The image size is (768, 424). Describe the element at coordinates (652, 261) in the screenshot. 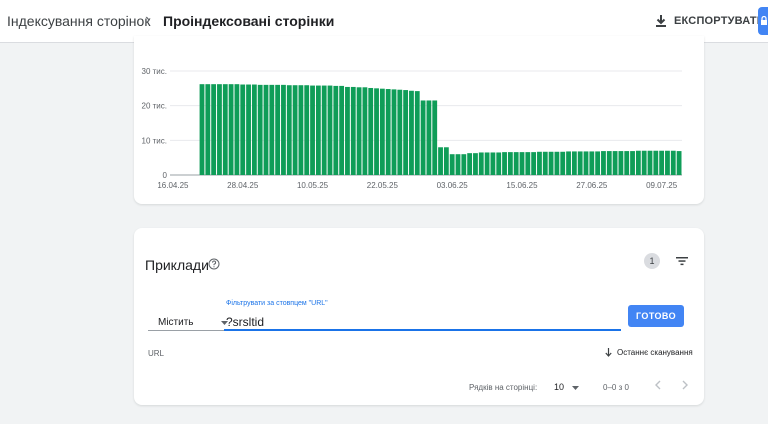

I see `filter-count-badge: 1` at that location.